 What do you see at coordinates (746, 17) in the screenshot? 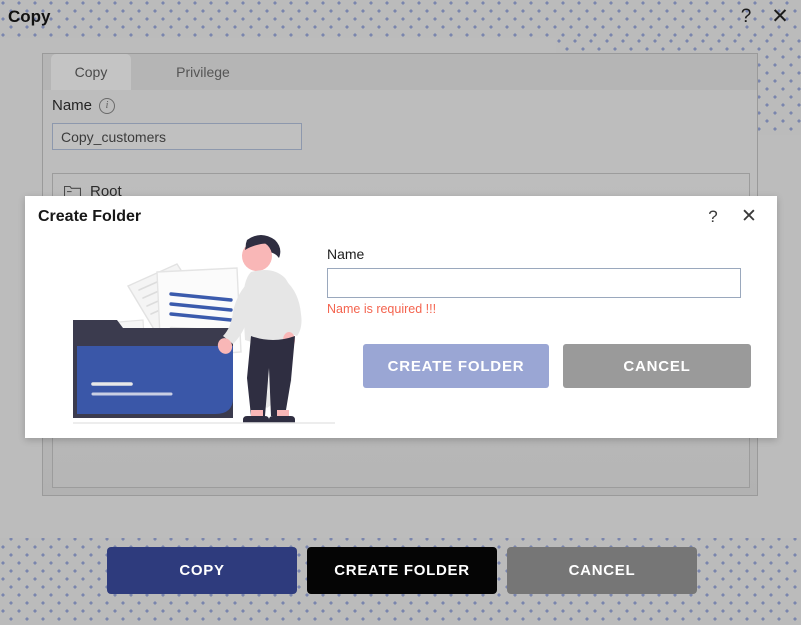
I see `help-icon: ?` at bounding box center [746, 17].